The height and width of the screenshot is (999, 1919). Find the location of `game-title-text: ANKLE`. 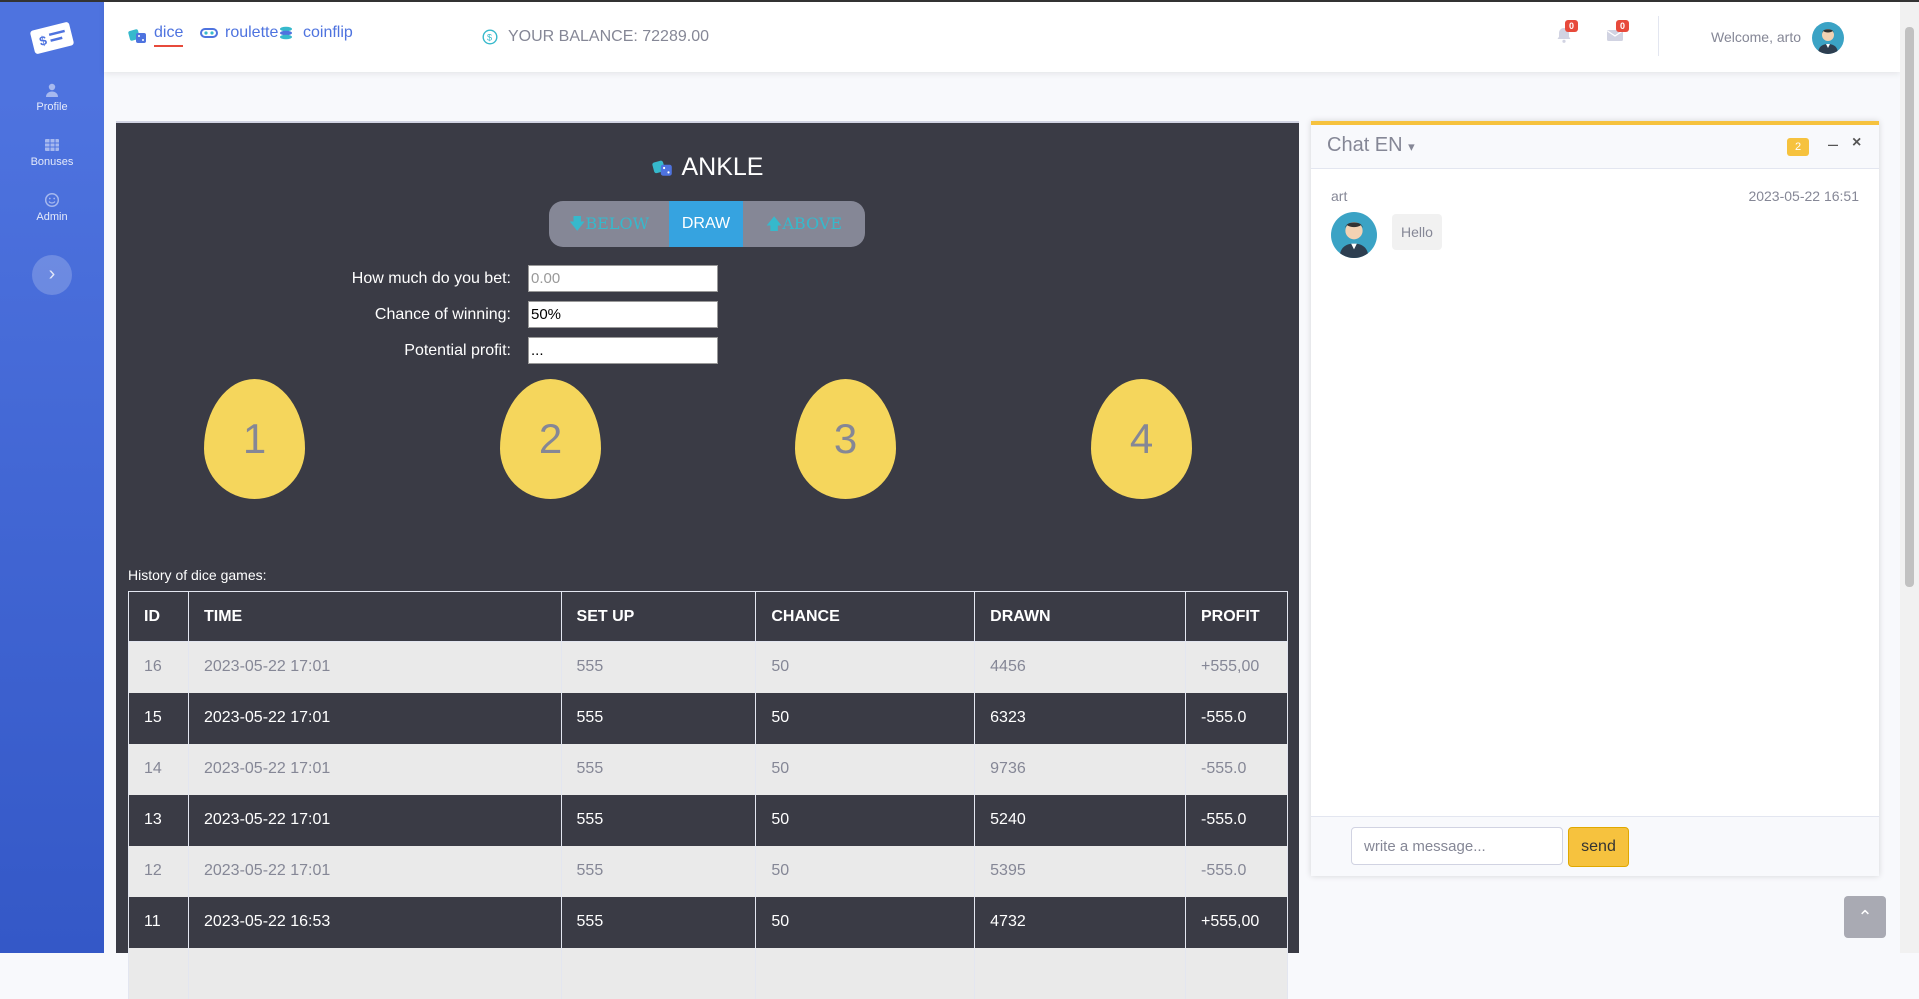

game-title-text: ANKLE is located at coordinates (722, 167).